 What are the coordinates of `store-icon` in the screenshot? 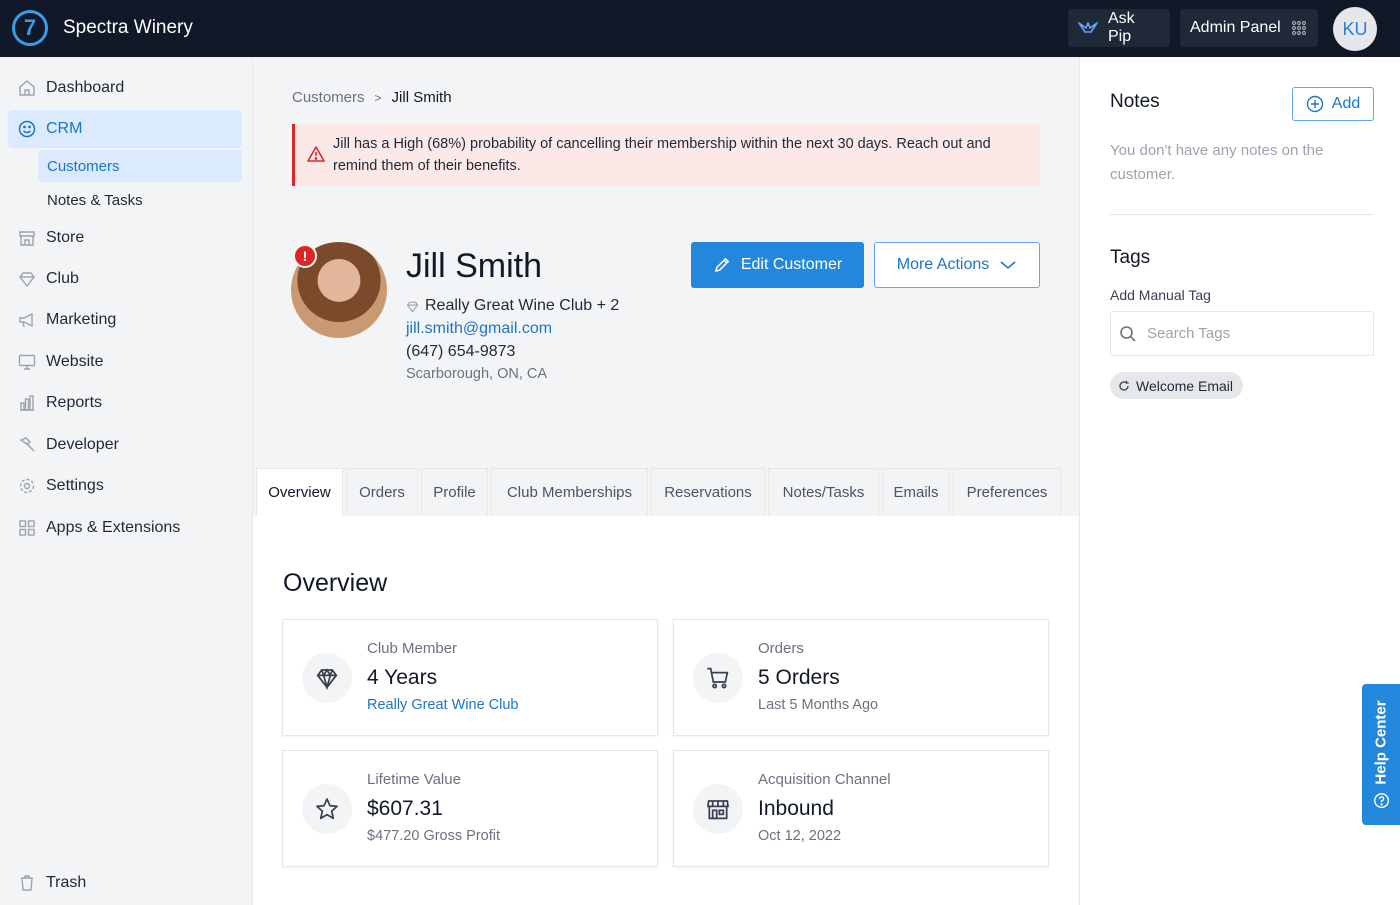 It's located at (27, 238).